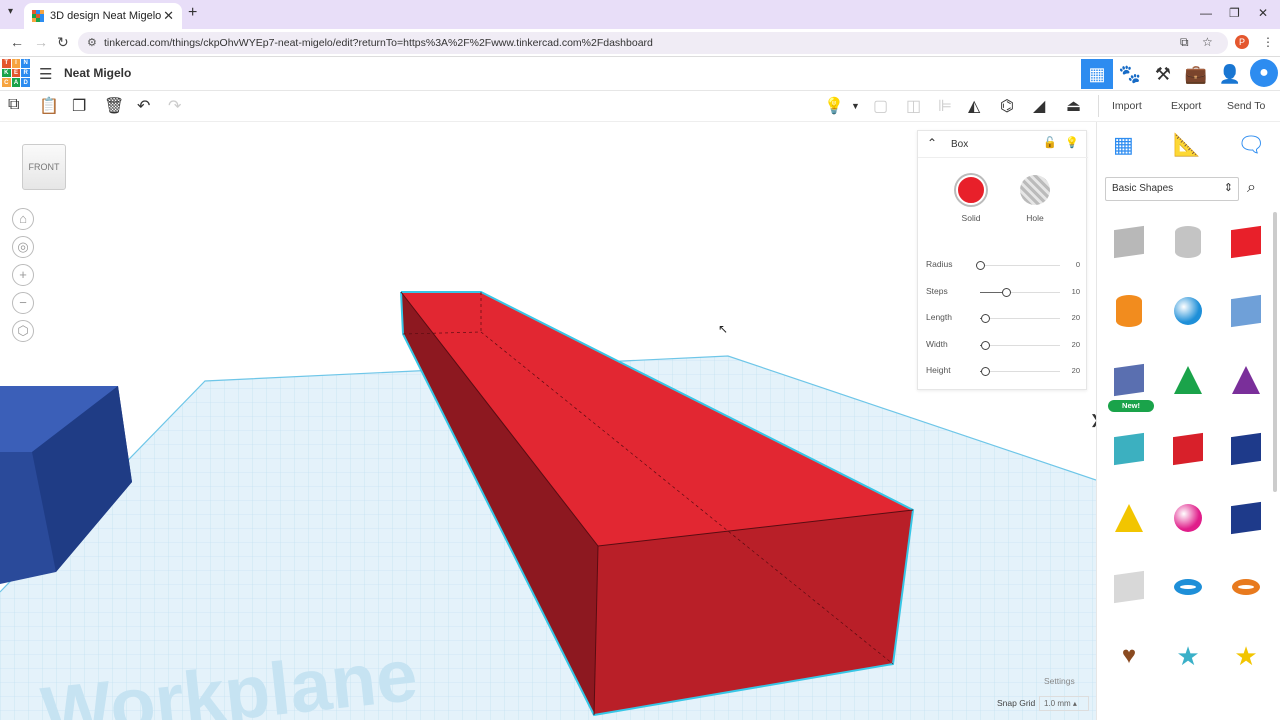  Describe the element at coordinates (1129, 518) in the screenshot. I see `shape-pyramid` at that location.